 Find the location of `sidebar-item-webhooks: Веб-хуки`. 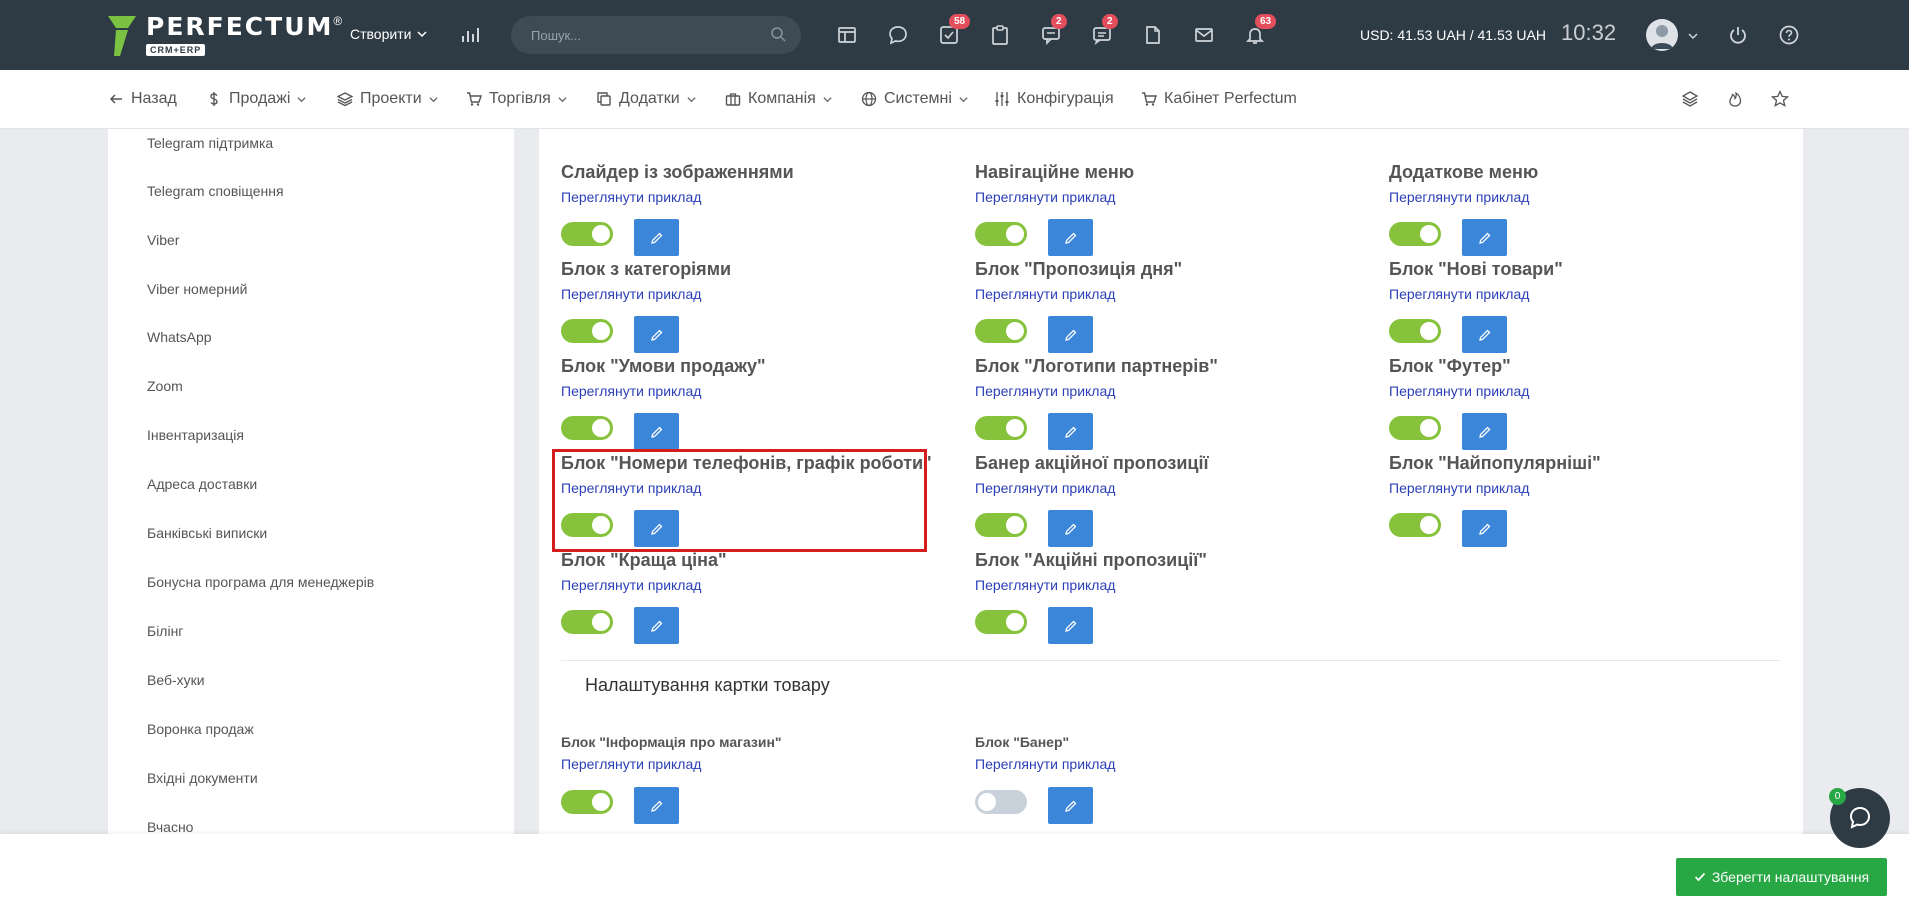

sidebar-item-webhooks: Веб-хуки is located at coordinates (176, 680).